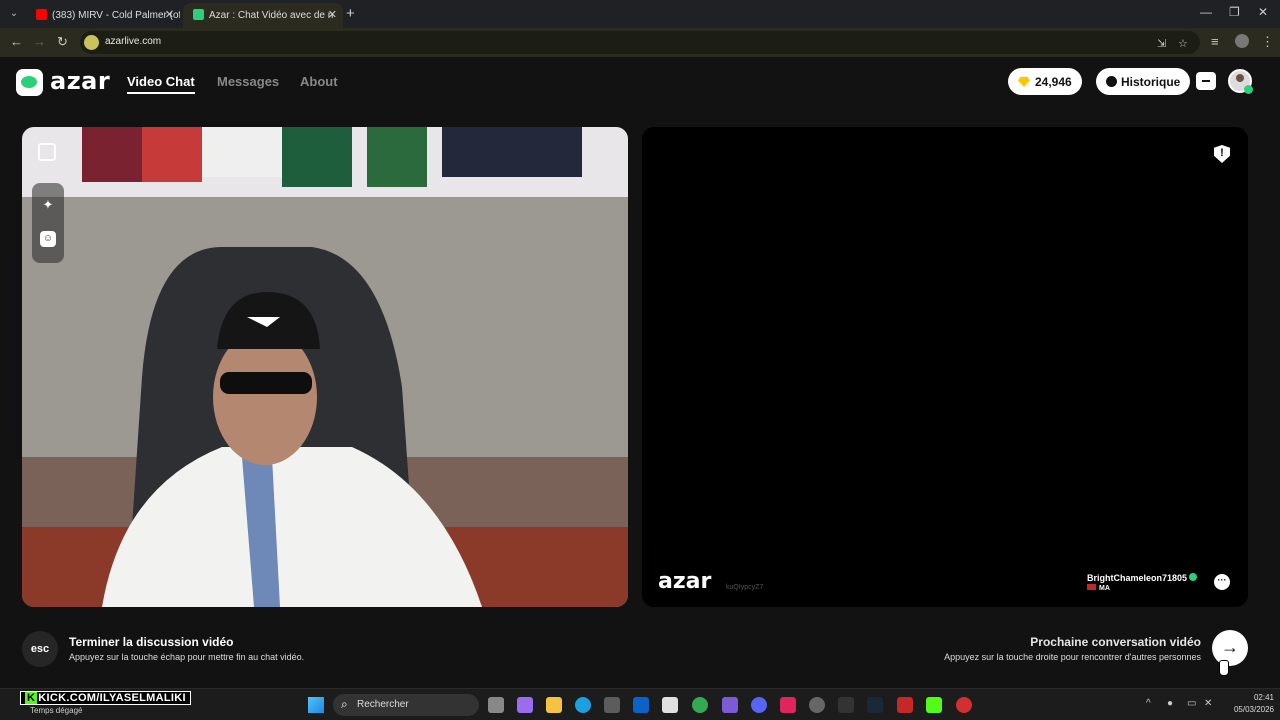 This screenshot has width=1280, height=720. What do you see at coordinates (1248, 89) in the screenshot?
I see `online-status-badge` at bounding box center [1248, 89].